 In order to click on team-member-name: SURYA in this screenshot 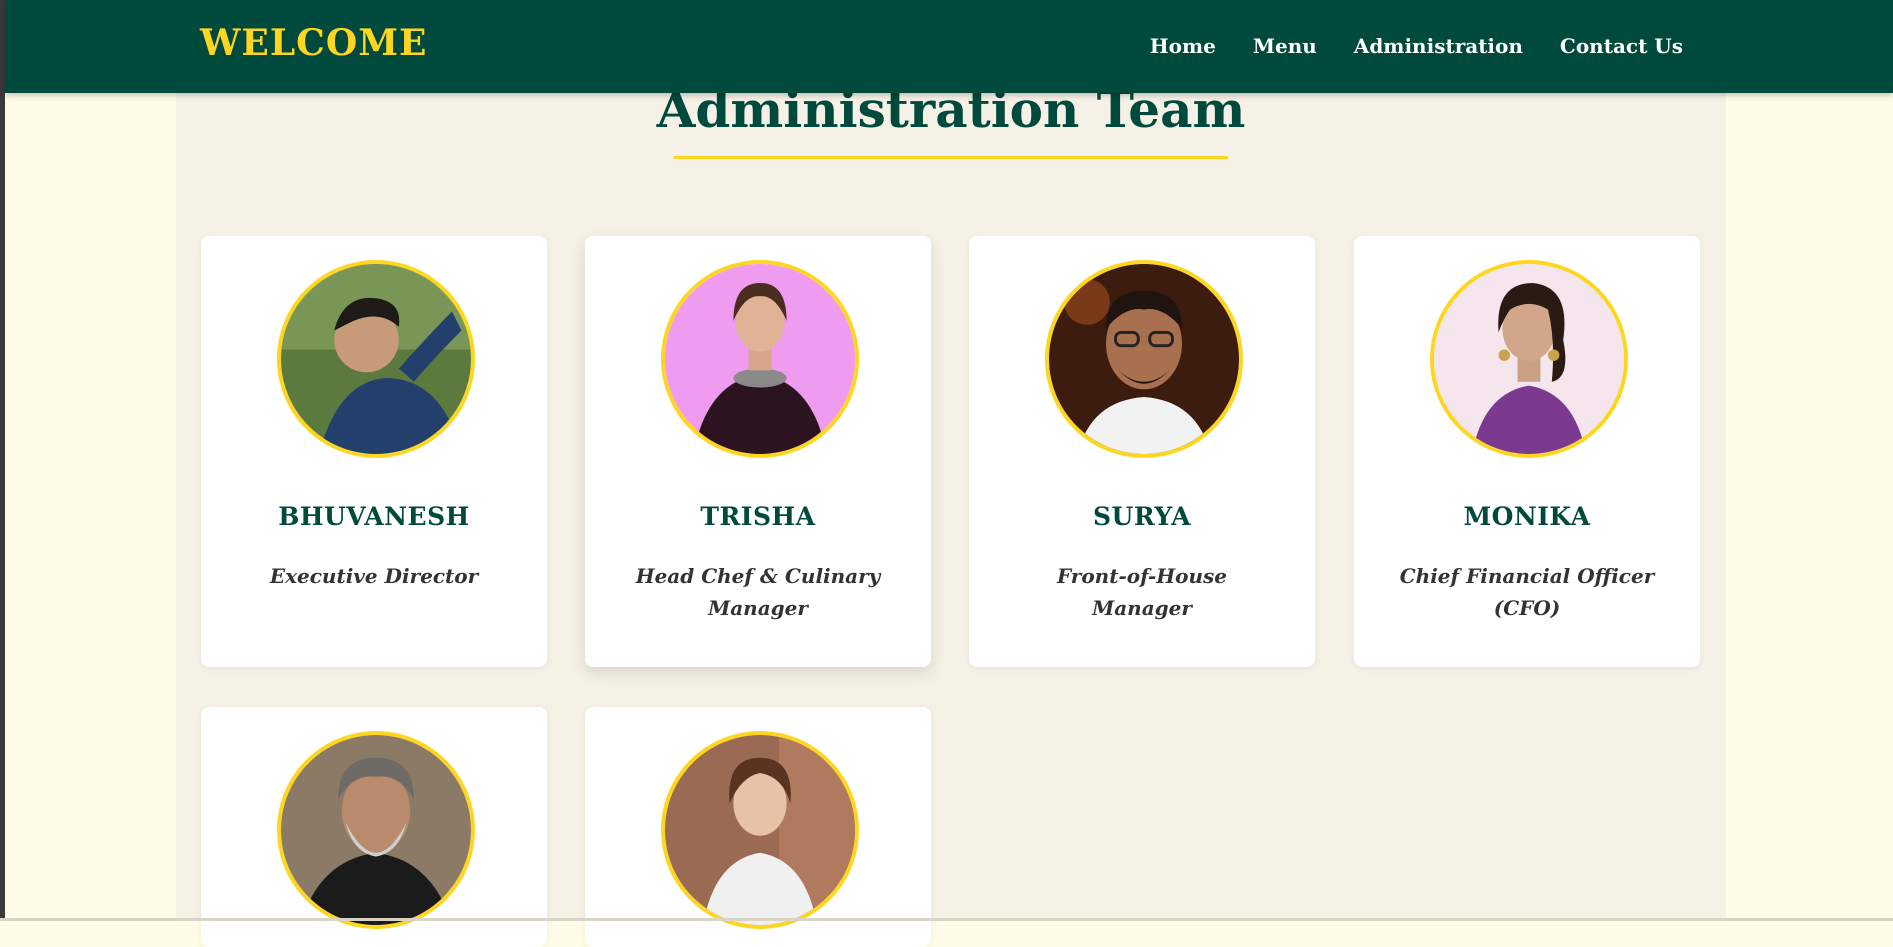, I will do `click(1141, 516)`.